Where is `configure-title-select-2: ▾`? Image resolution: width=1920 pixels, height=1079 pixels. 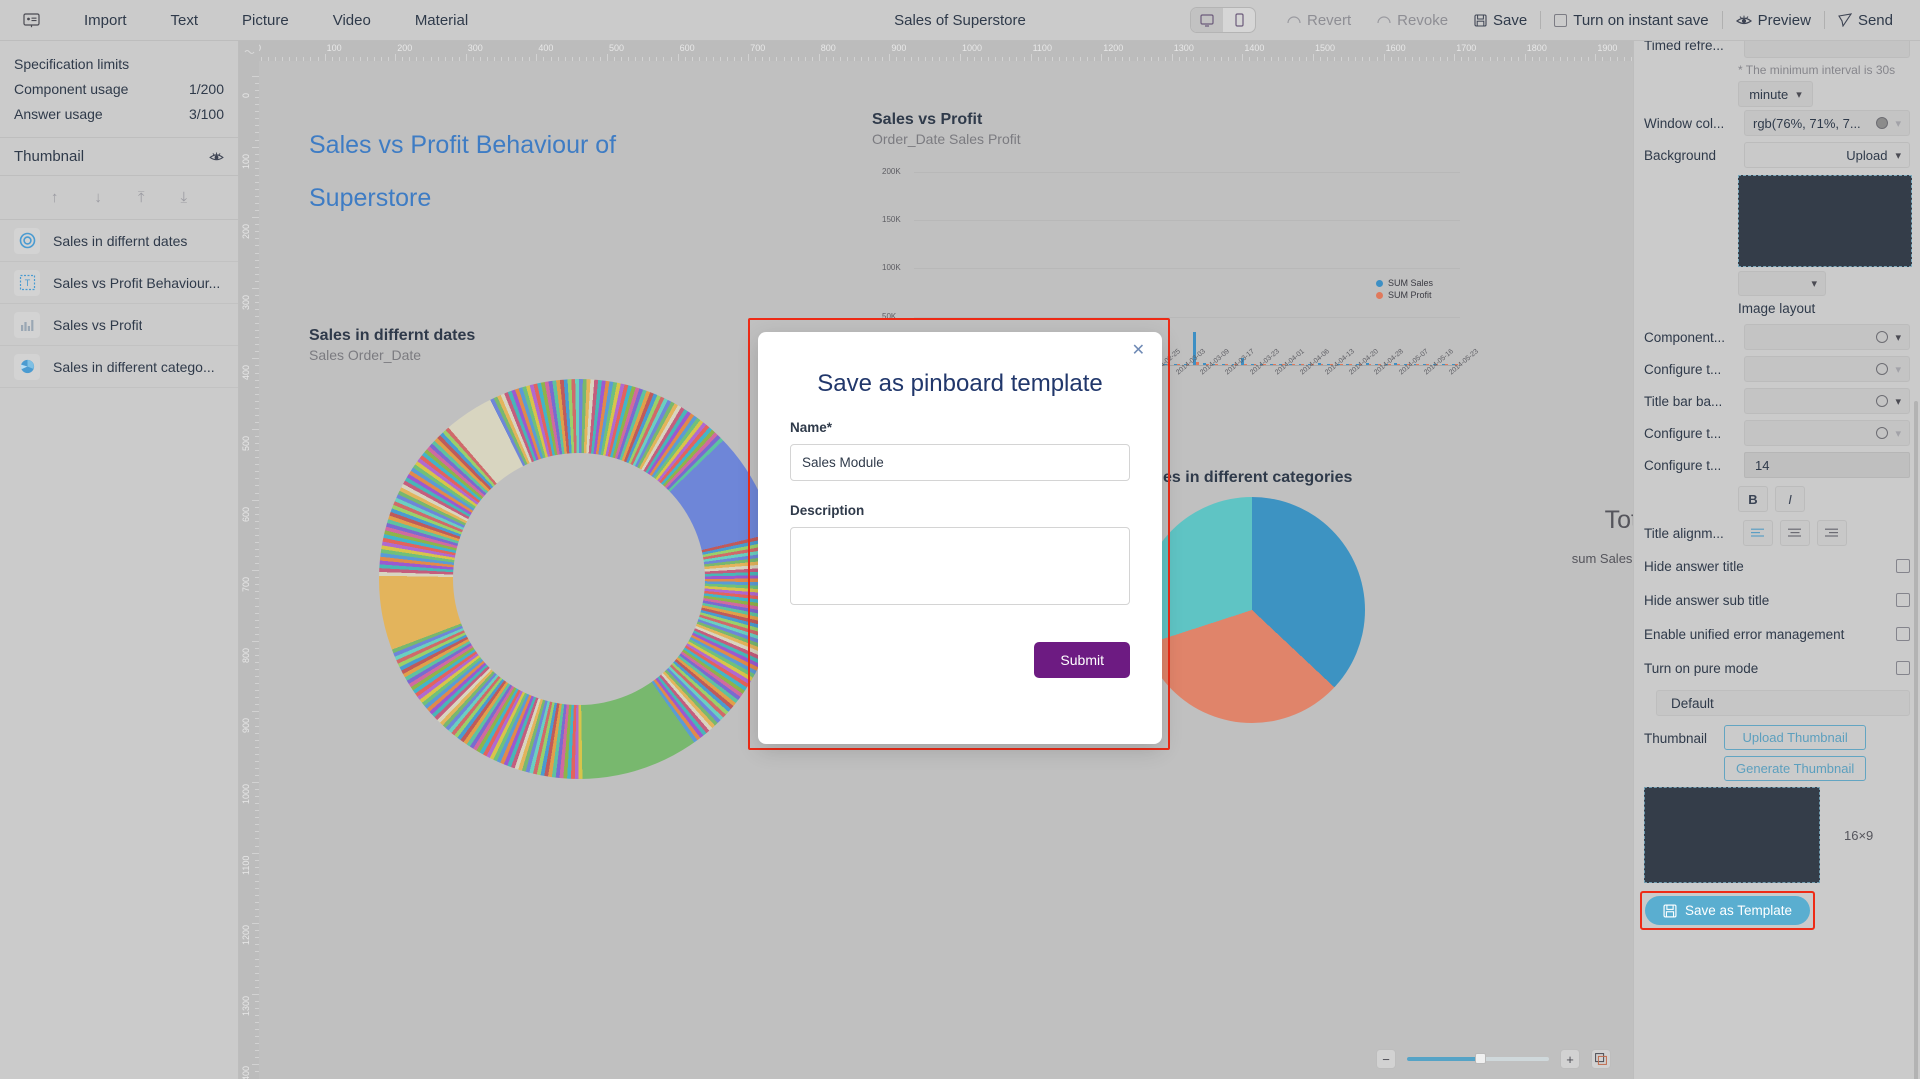 configure-title-select-2: ▾ is located at coordinates (1827, 433).